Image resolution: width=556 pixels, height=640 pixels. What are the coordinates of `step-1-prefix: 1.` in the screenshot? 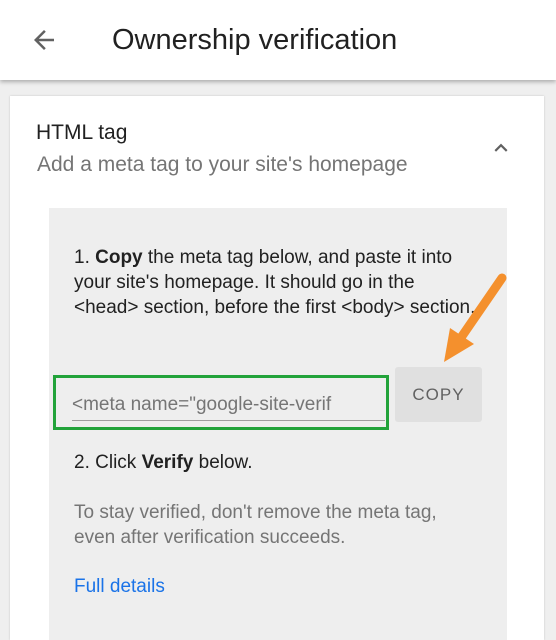 It's located at (85, 257).